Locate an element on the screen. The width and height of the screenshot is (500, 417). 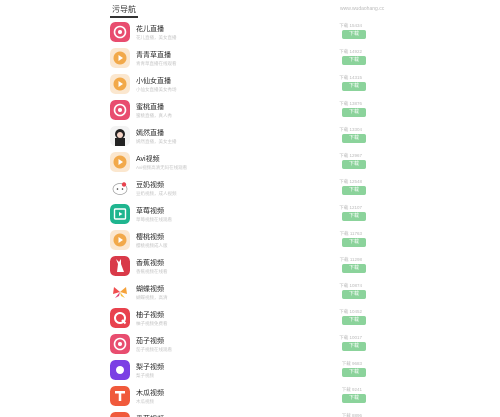
download-count: 下载 13304 is located at coordinates (350, 129).